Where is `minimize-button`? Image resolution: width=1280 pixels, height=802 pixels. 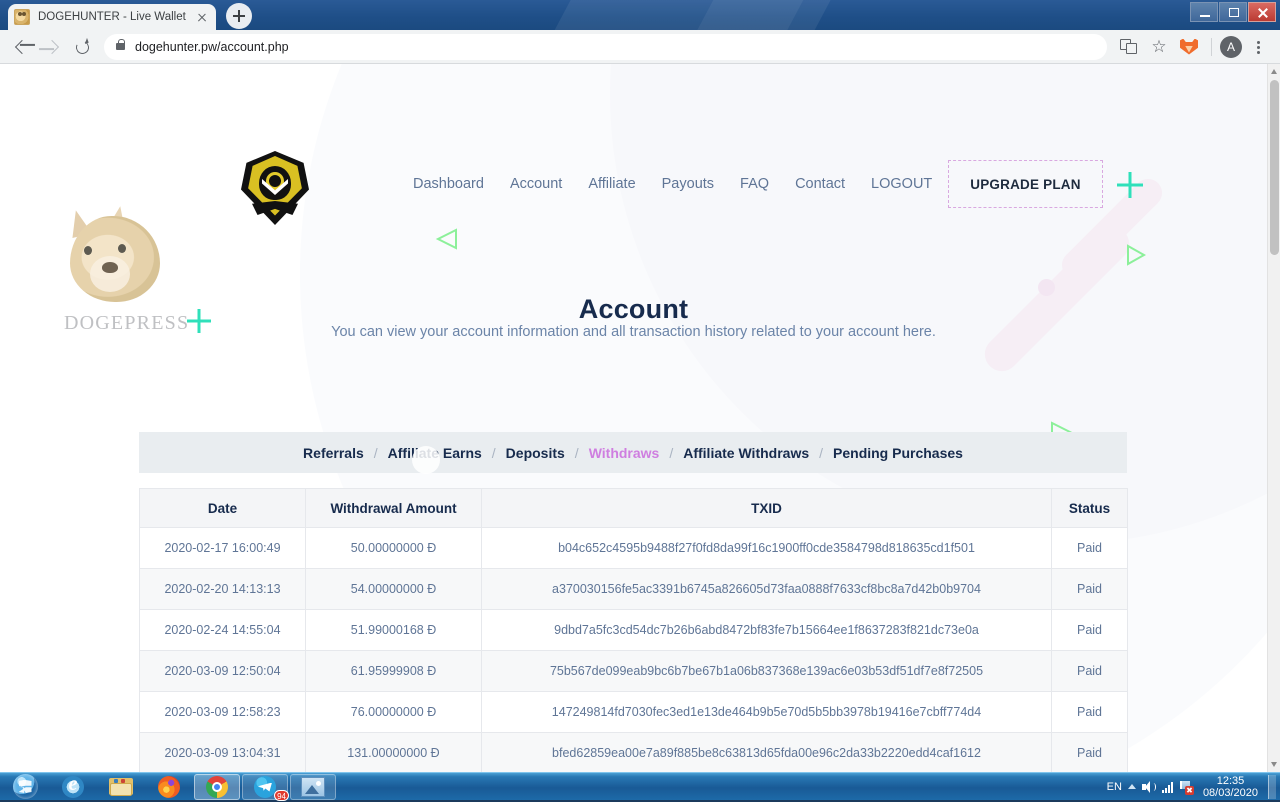 minimize-button is located at coordinates (1204, 12).